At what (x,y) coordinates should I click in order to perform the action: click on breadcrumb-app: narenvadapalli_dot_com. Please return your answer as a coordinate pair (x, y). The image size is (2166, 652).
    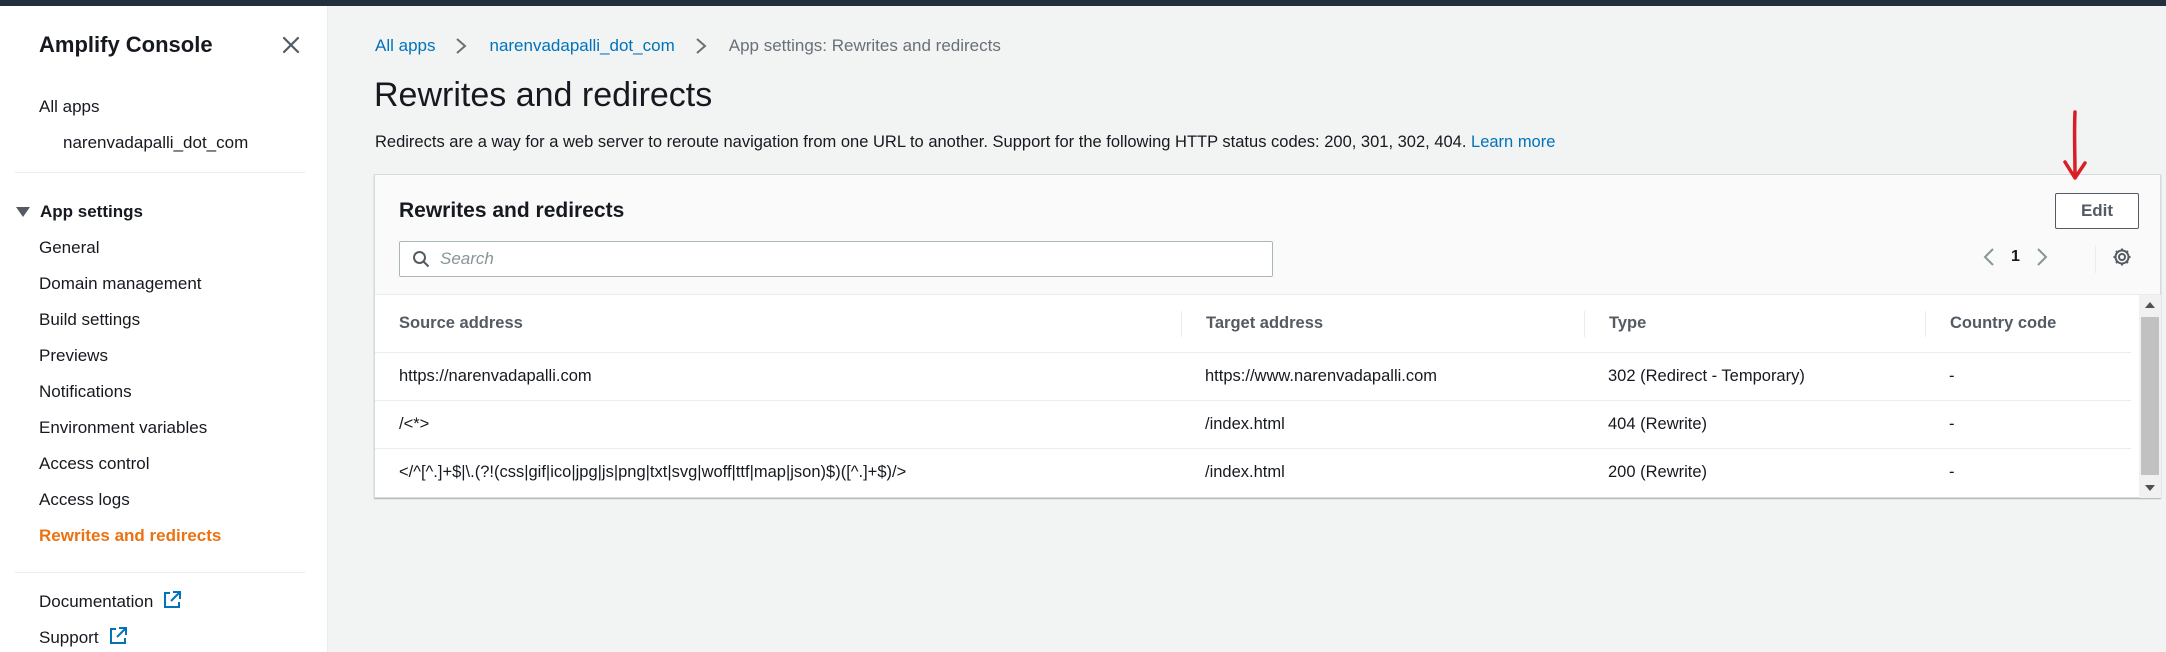
    Looking at the image, I should click on (581, 46).